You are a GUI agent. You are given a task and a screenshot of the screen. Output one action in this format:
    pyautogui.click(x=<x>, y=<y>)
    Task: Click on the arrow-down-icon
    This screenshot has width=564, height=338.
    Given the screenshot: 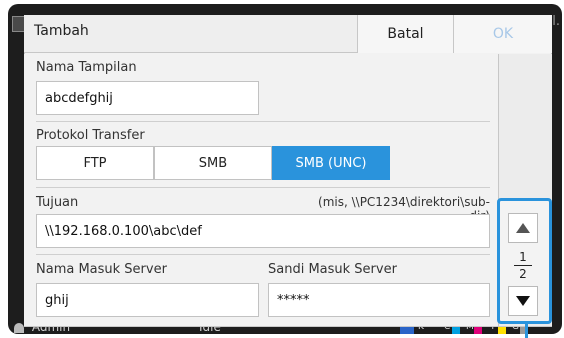 What is the action you would take?
    pyautogui.click(x=523, y=301)
    